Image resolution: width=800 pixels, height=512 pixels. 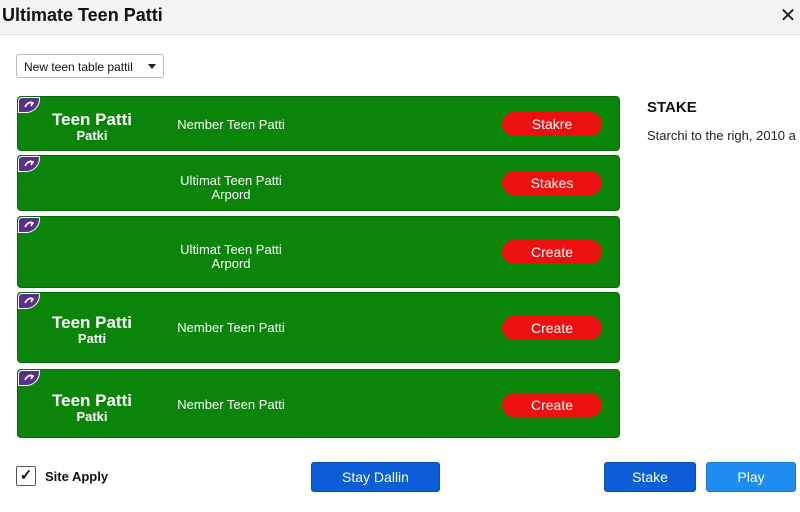 What do you see at coordinates (650, 477) in the screenshot?
I see `stake-button: Stake` at bounding box center [650, 477].